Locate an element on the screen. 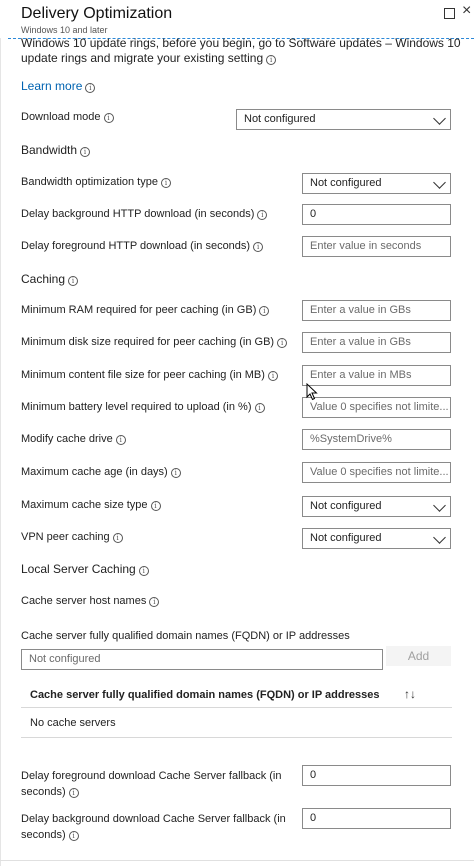 This screenshot has height=866, width=474. local-server-title-text: Local Server Caching is located at coordinates (78, 569).